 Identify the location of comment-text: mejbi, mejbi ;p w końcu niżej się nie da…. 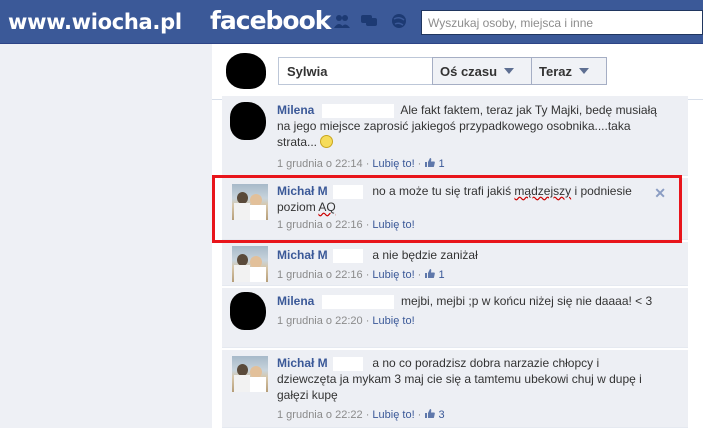
(527, 301).